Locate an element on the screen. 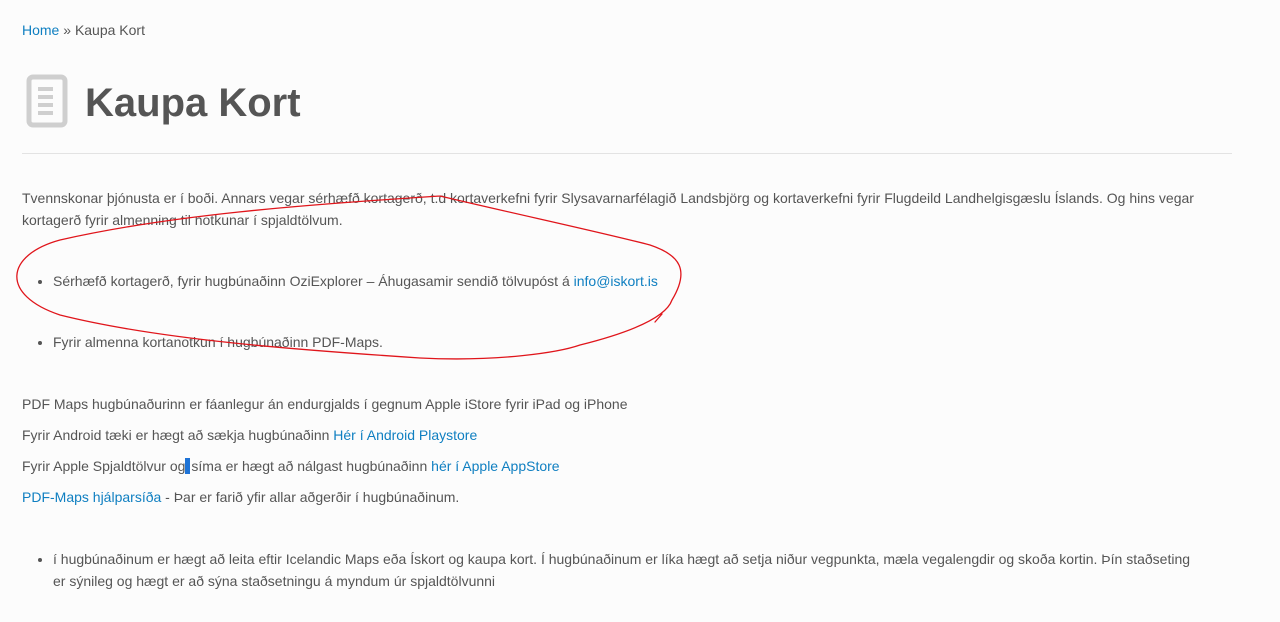  apple-text-start: Fyrir Apple Spjaldtölvur og is located at coordinates (104, 466).